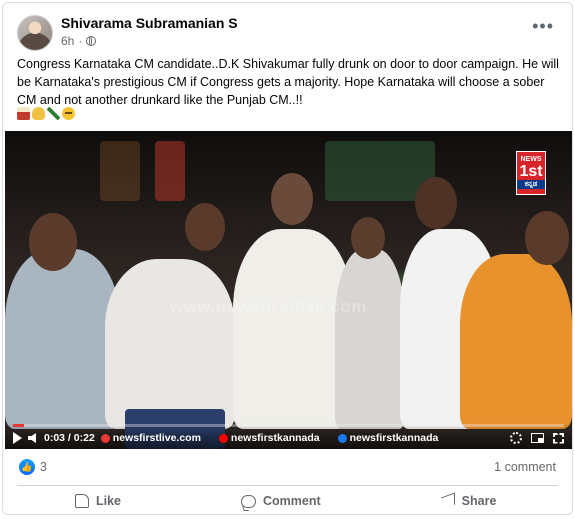  What do you see at coordinates (109, 501) in the screenshot?
I see `like-label: Like` at bounding box center [109, 501].